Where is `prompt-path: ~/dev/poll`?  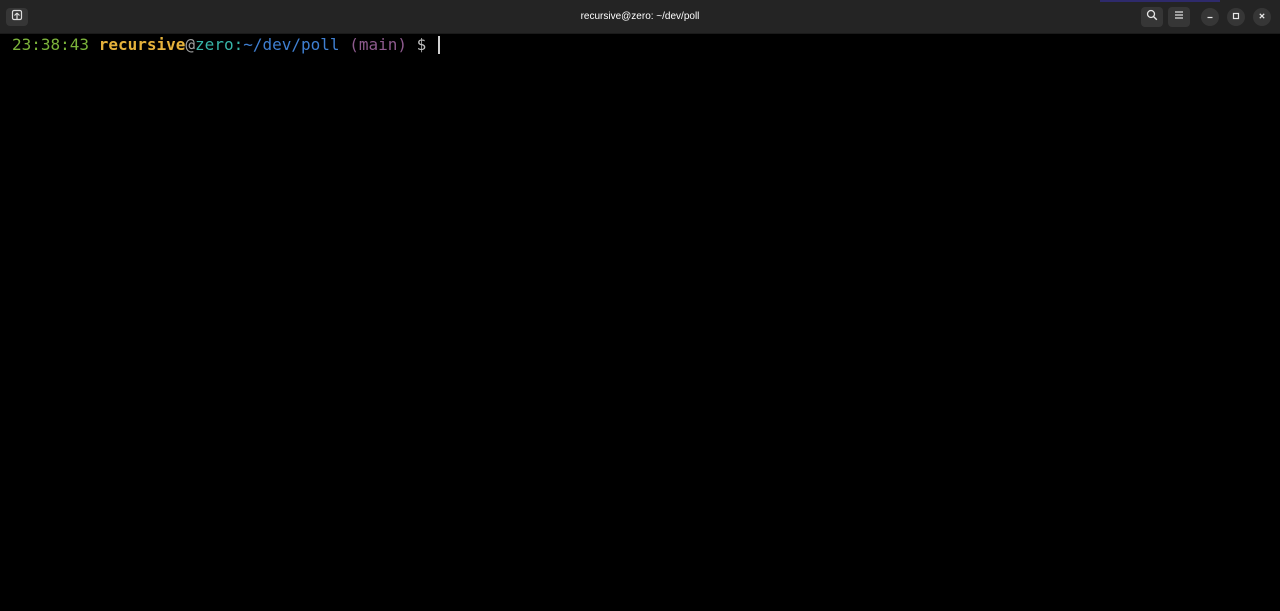 prompt-path: ~/dev/poll is located at coordinates (291, 44).